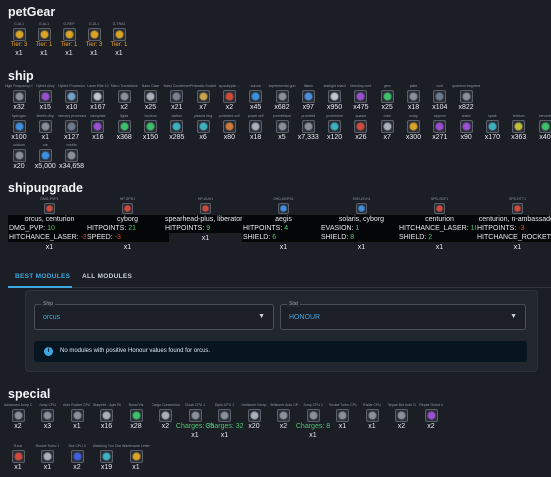  I want to click on inventory-item: memory processor x127, so click(72, 128).